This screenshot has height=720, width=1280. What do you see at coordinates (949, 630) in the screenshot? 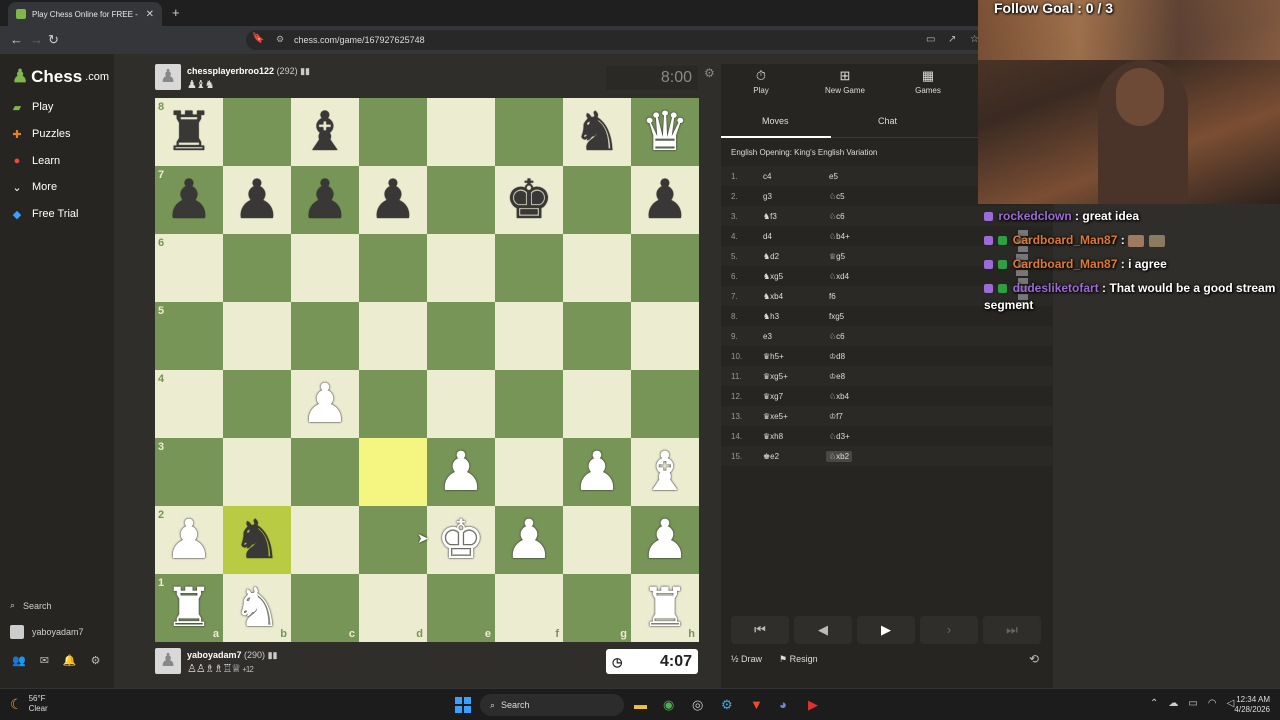
I see `next-move-button: ›` at bounding box center [949, 630].